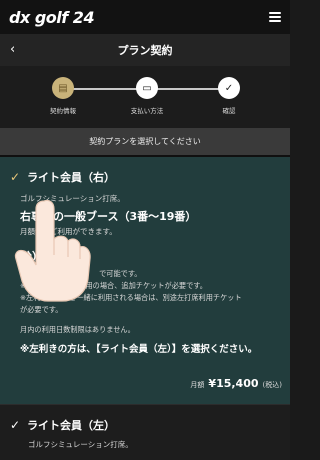  Describe the element at coordinates (77, 329) in the screenshot. I see `plan-note: 月内の利用日数制限はありません。` at that location.